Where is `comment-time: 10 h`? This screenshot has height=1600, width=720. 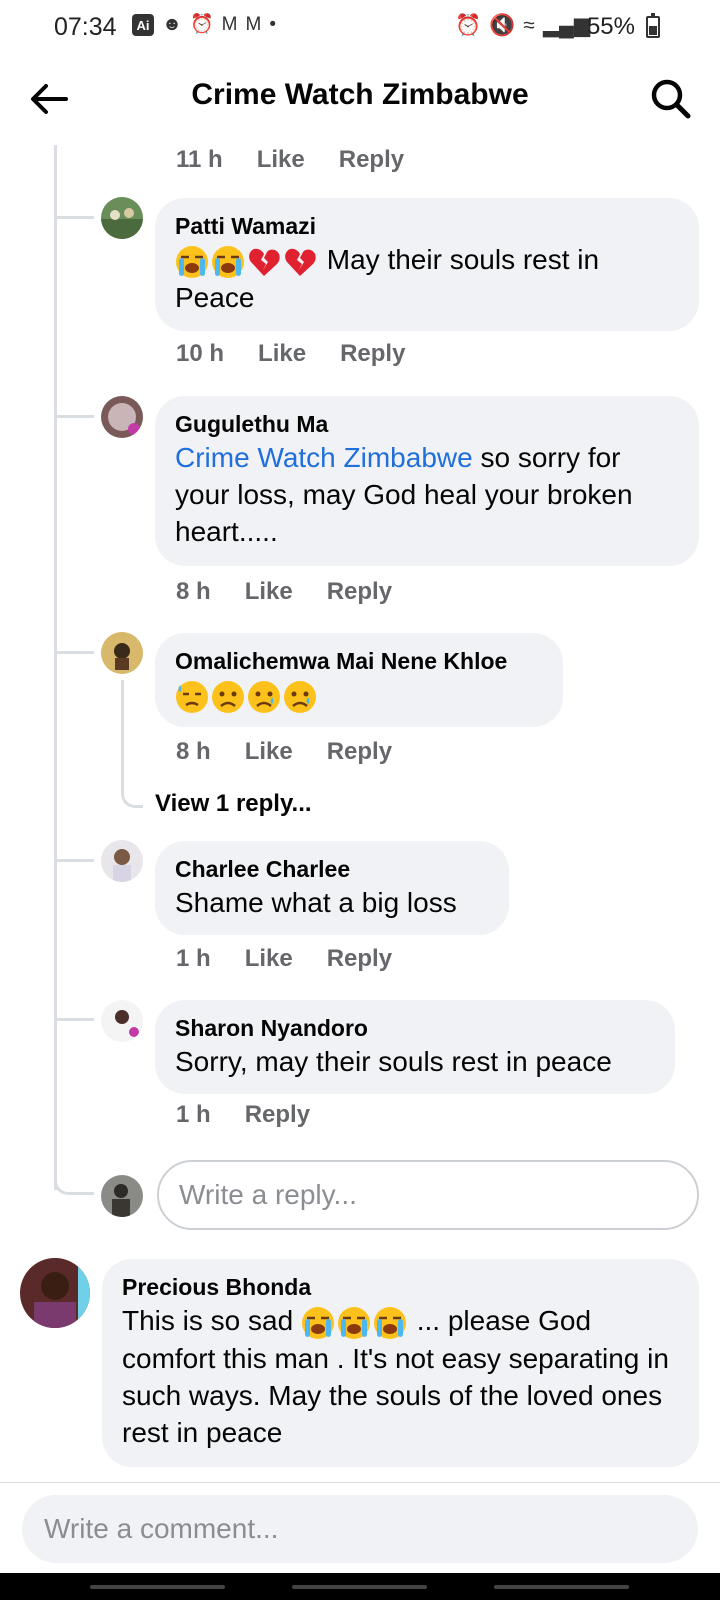
comment-time: 10 h is located at coordinates (200, 353).